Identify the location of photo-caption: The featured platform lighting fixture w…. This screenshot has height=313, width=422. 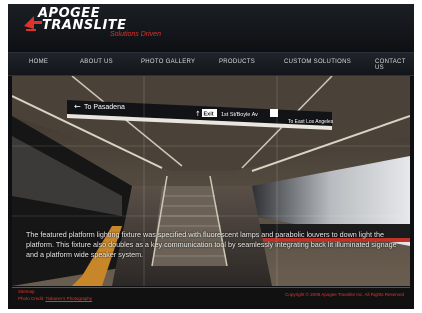
(211, 244).